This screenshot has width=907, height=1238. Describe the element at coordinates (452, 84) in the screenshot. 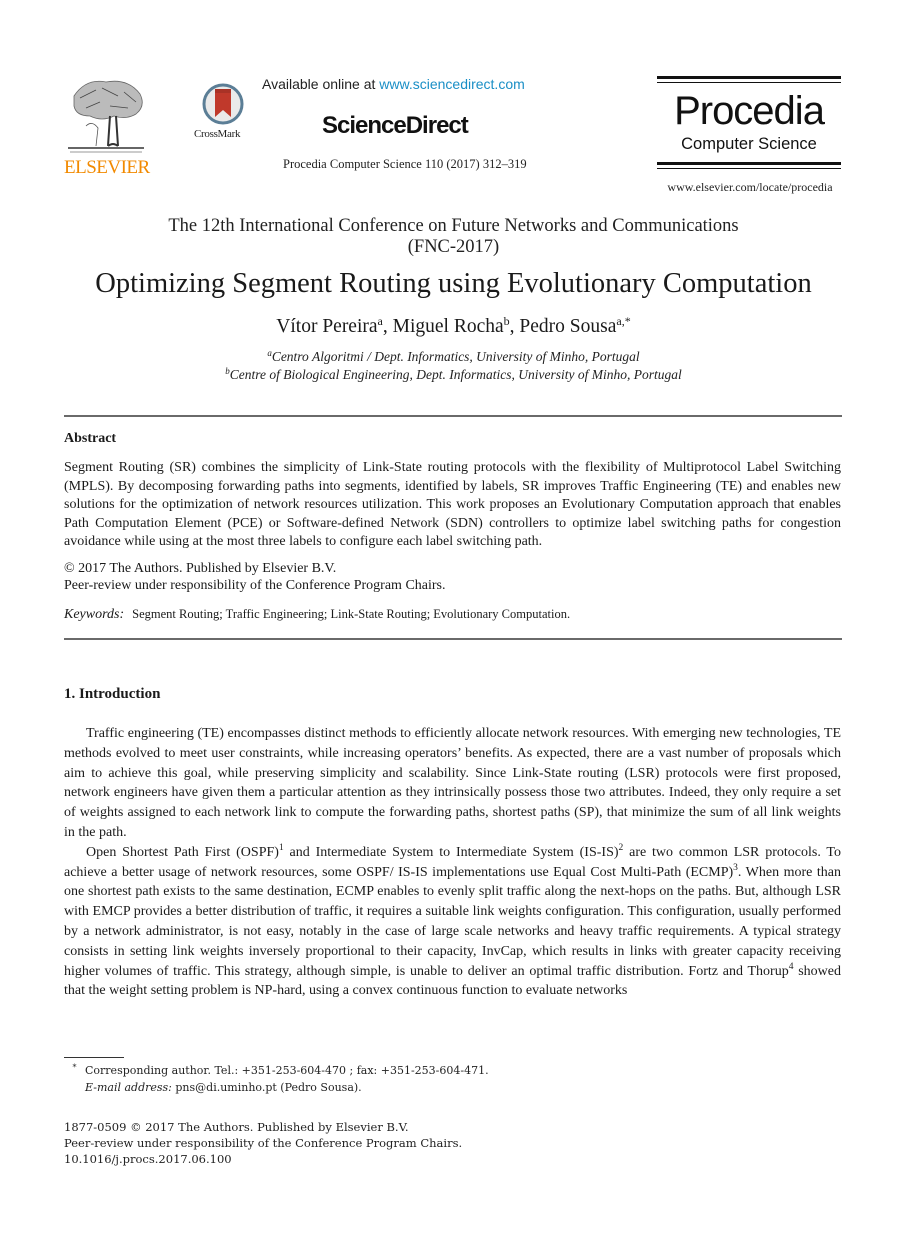

I see `sciencedirect-link: www.sciencedirect.com` at that location.